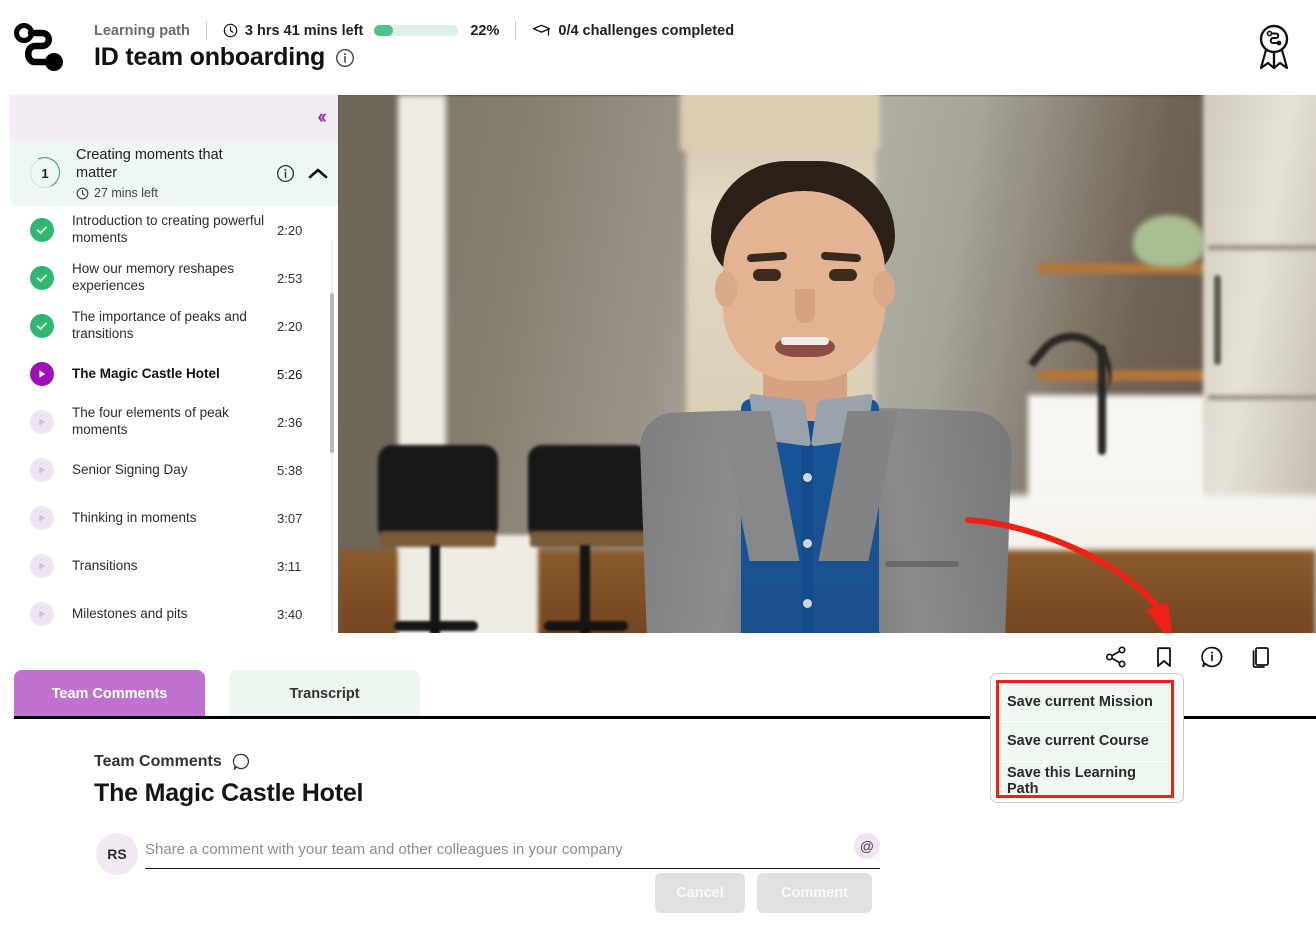  I want to click on challenges-group: 0/4 challenges completed, so click(633, 31).